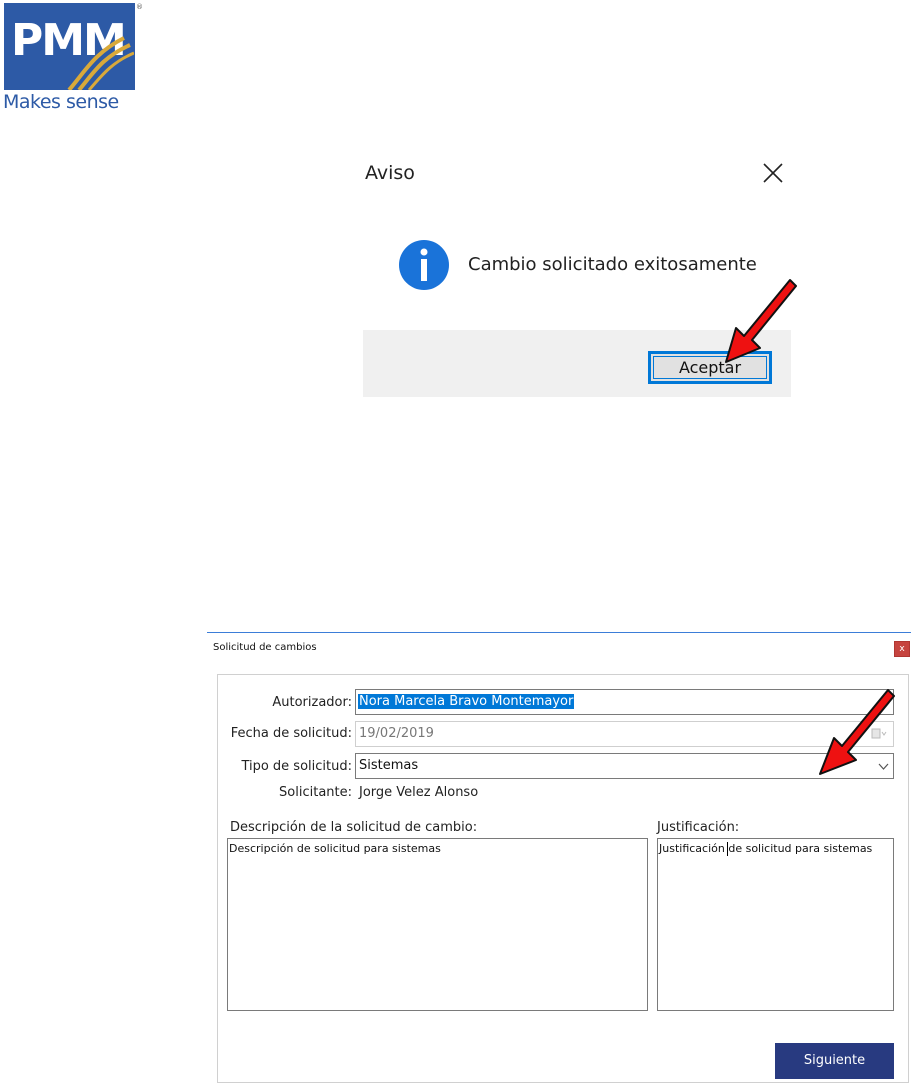 Image resolution: width=911 pixels, height=1085 pixels. What do you see at coordinates (312, 702) in the screenshot?
I see `autorizador-label: Autorizador:` at bounding box center [312, 702].